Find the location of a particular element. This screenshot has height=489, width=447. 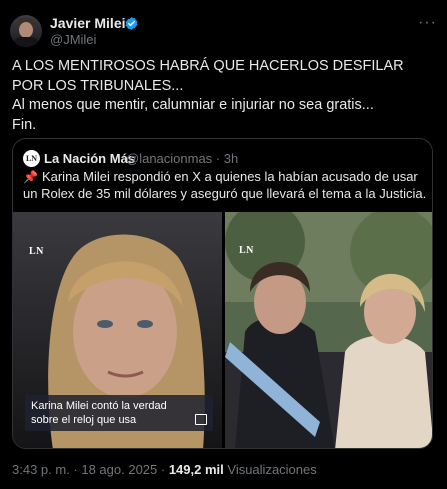

author-avatar is located at coordinates (26, 31).